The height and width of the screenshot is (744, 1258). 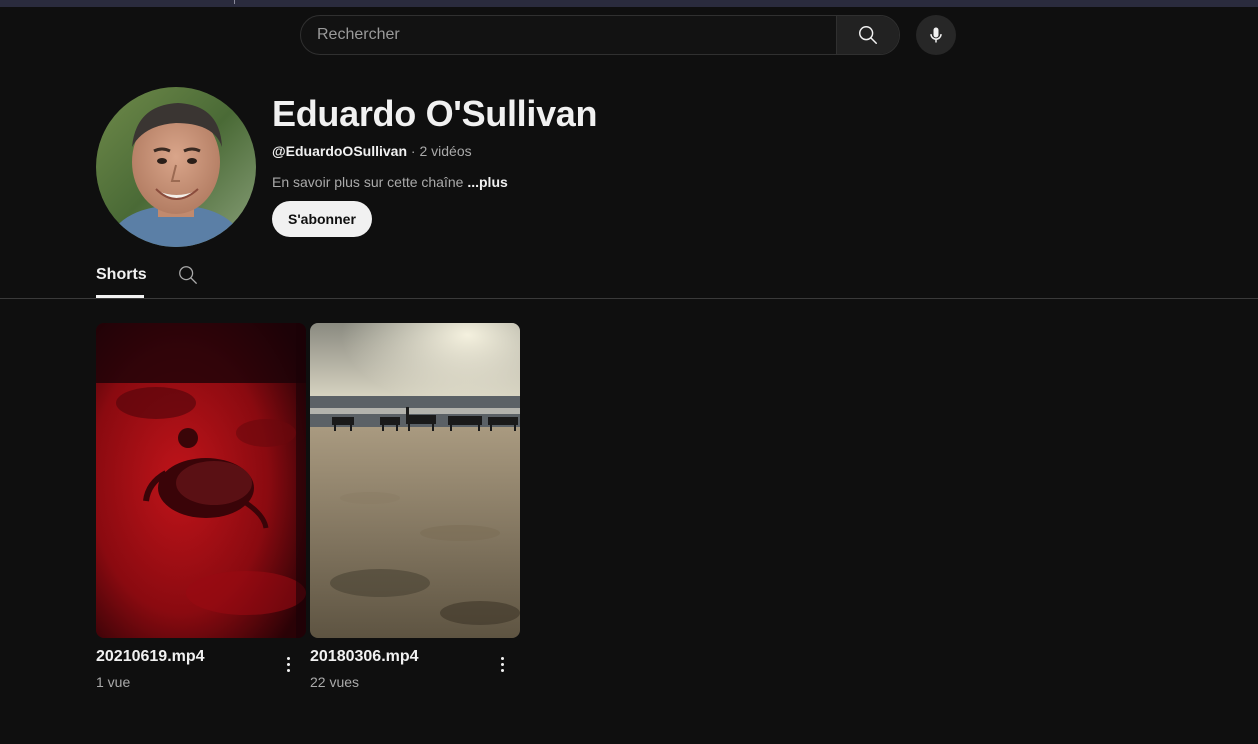 What do you see at coordinates (340, 151) in the screenshot?
I see `channel-handle: @EduardoOSullivan` at bounding box center [340, 151].